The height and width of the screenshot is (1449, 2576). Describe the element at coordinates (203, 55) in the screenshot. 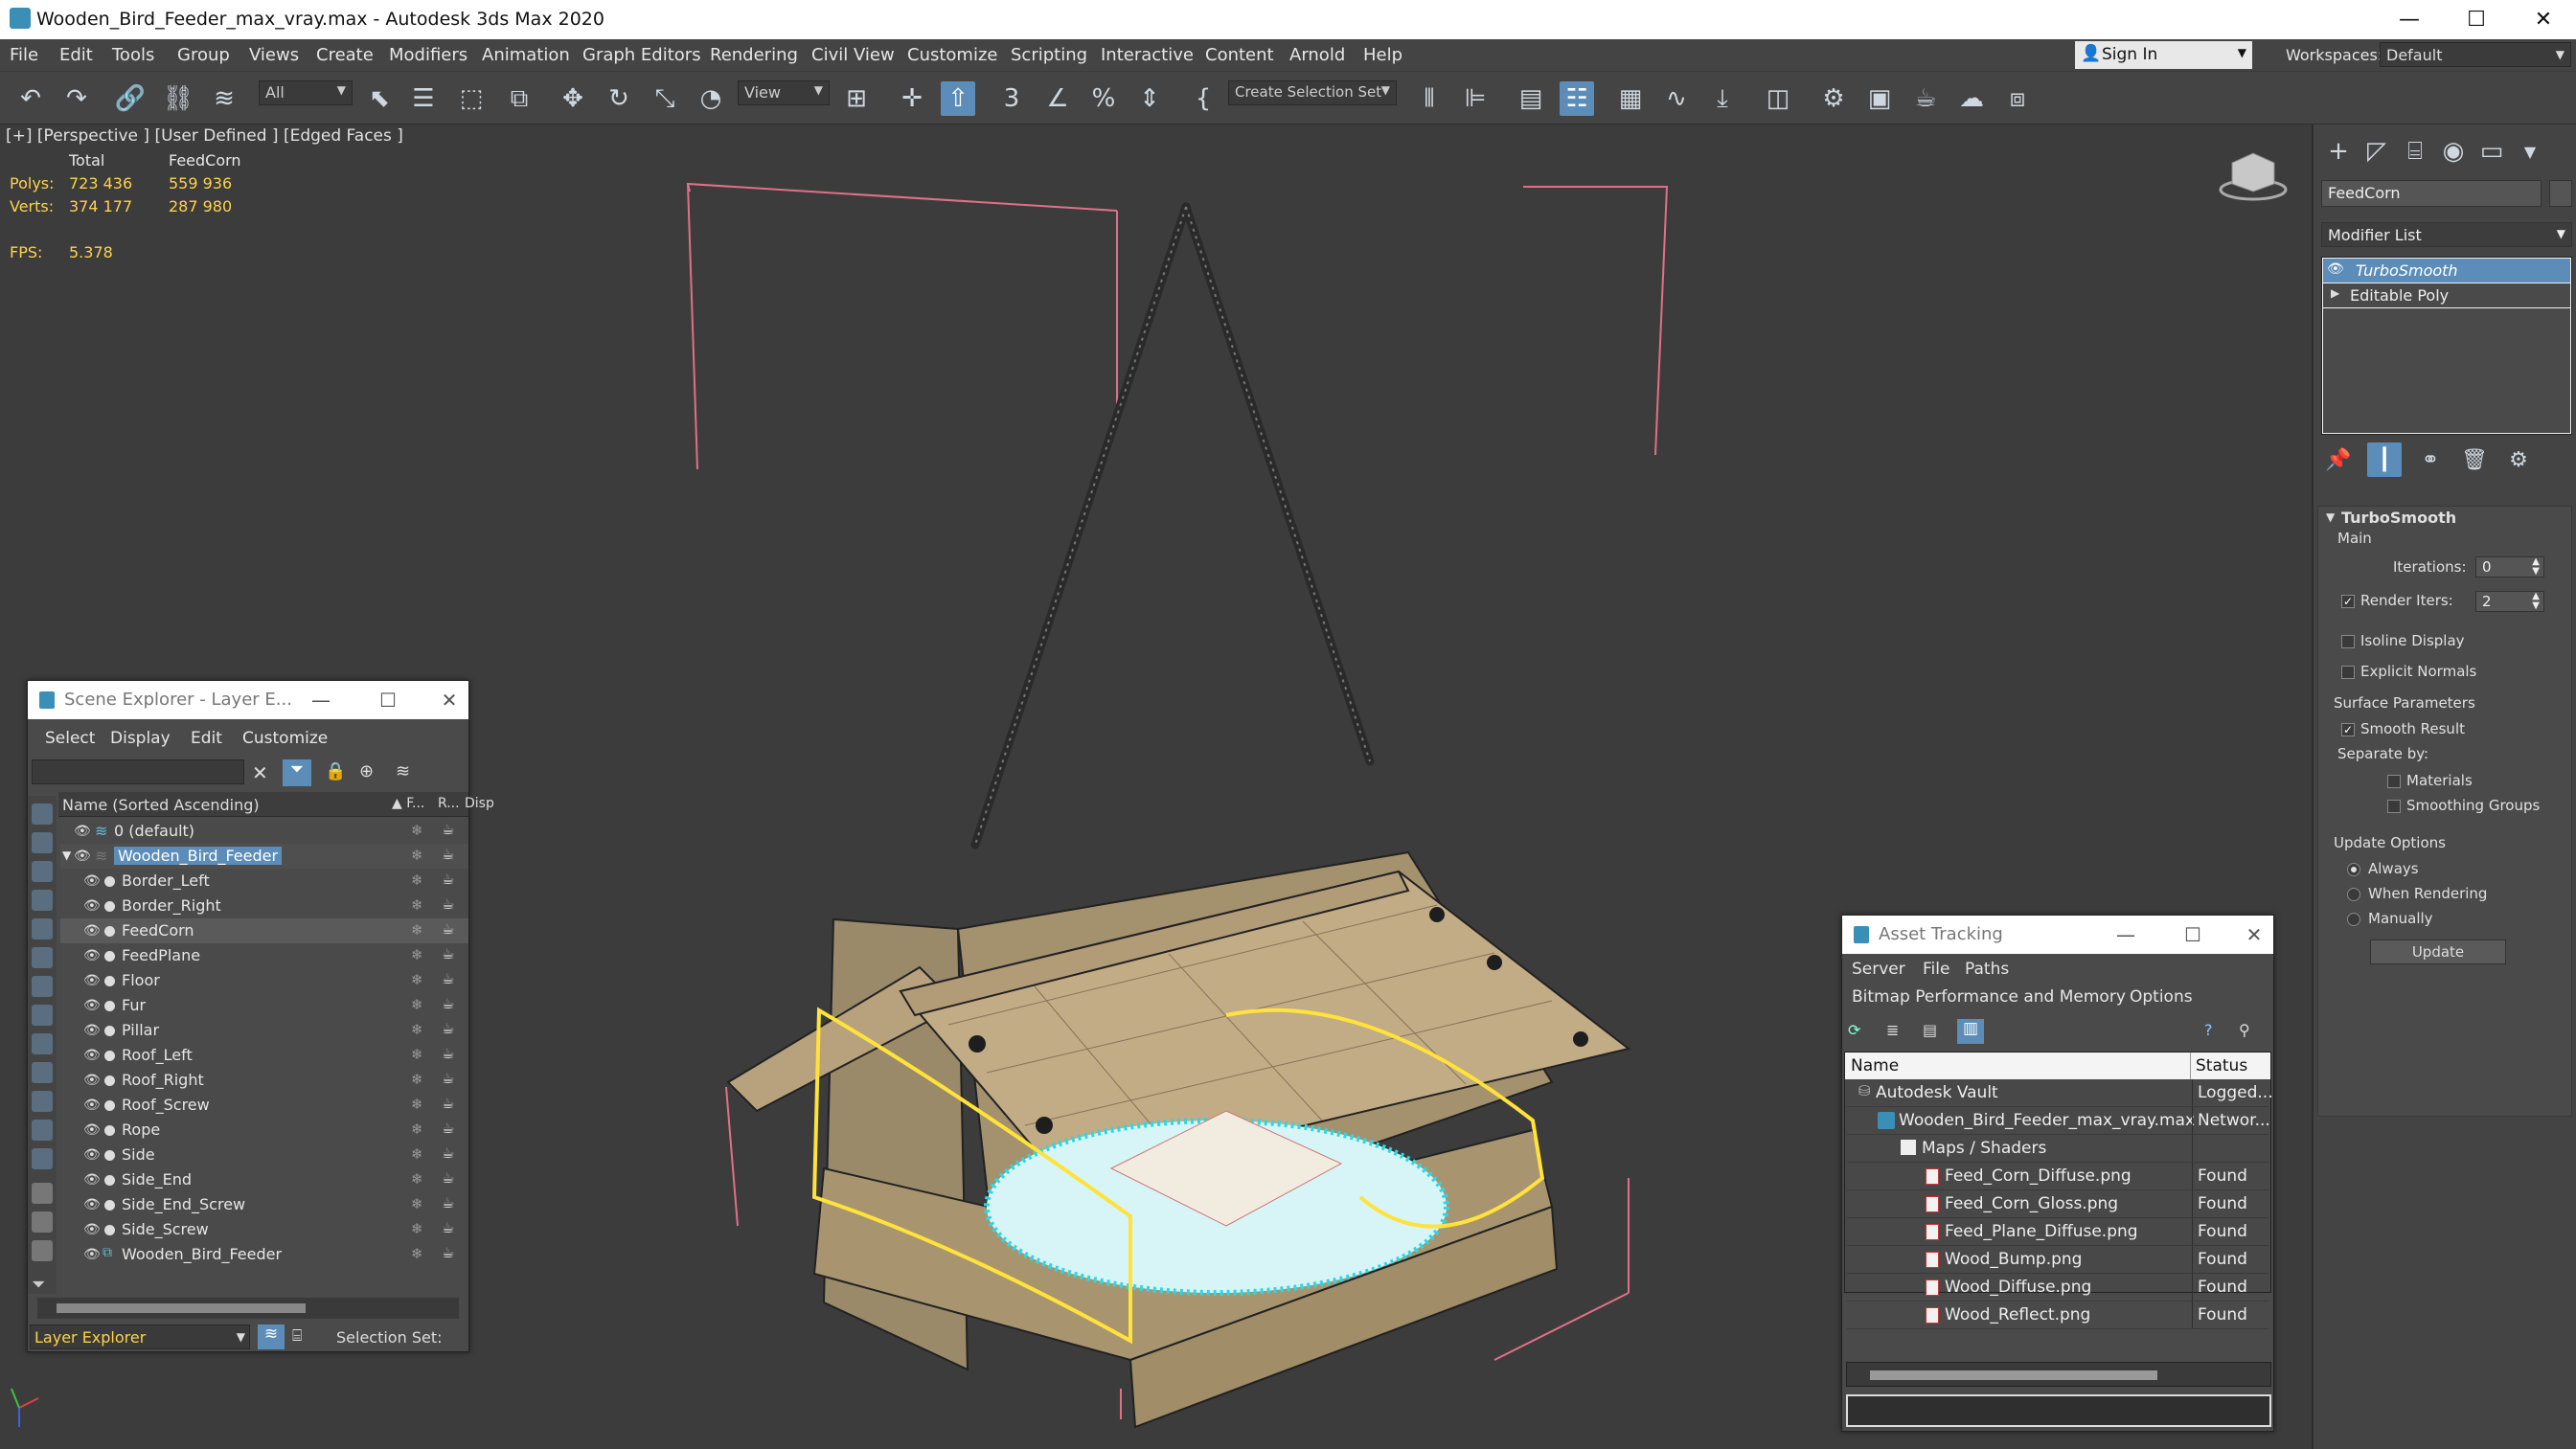

I see `menu-group: Group` at that location.